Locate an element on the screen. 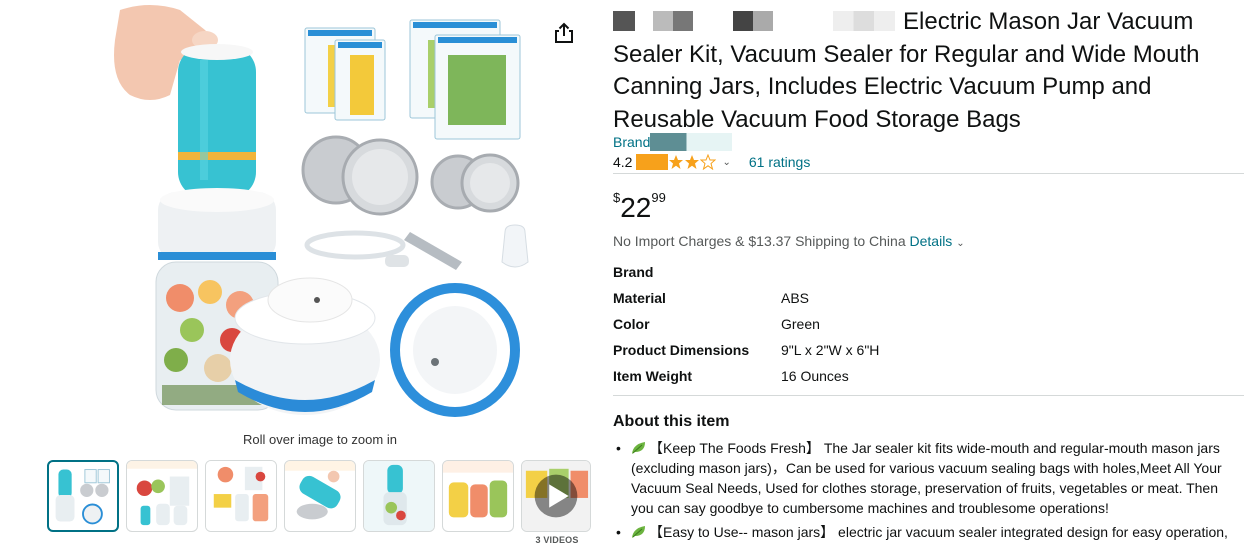 Image resolution: width=1252 pixels, height=547 pixels. spec-key: Product Dimensions is located at coordinates (681, 350).